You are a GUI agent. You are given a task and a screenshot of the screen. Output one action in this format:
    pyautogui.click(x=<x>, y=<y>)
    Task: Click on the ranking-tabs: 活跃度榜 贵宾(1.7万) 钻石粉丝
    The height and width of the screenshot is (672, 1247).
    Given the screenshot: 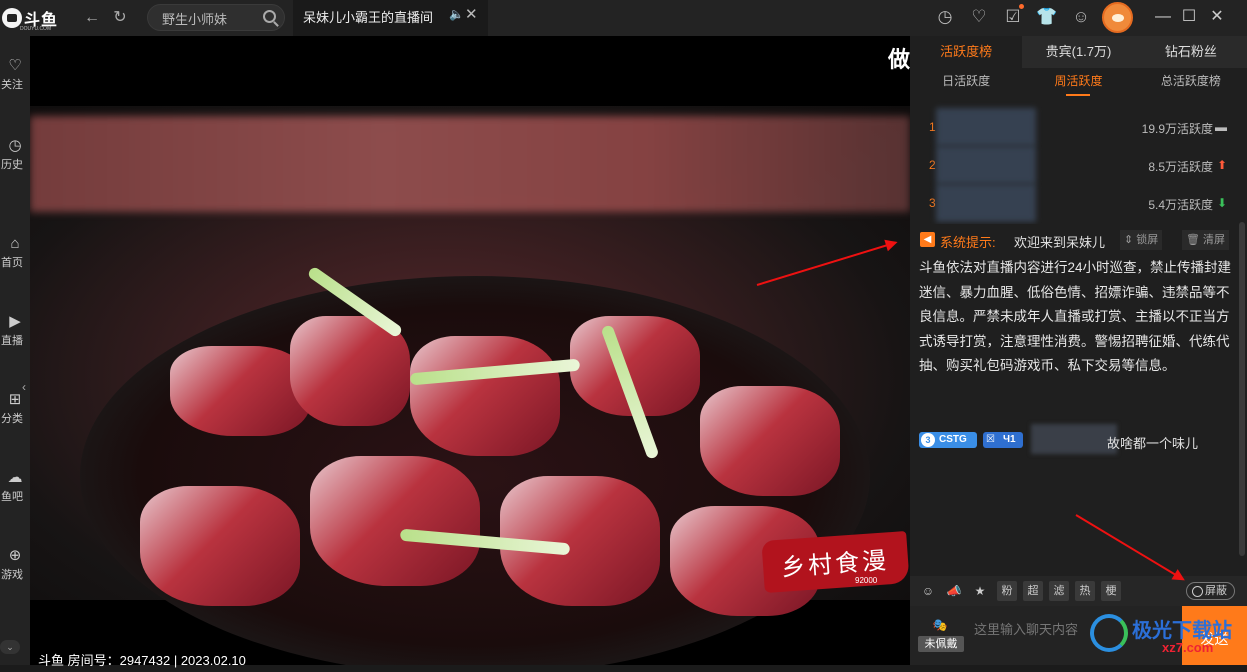 What is the action you would take?
    pyautogui.click(x=1078, y=52)
    